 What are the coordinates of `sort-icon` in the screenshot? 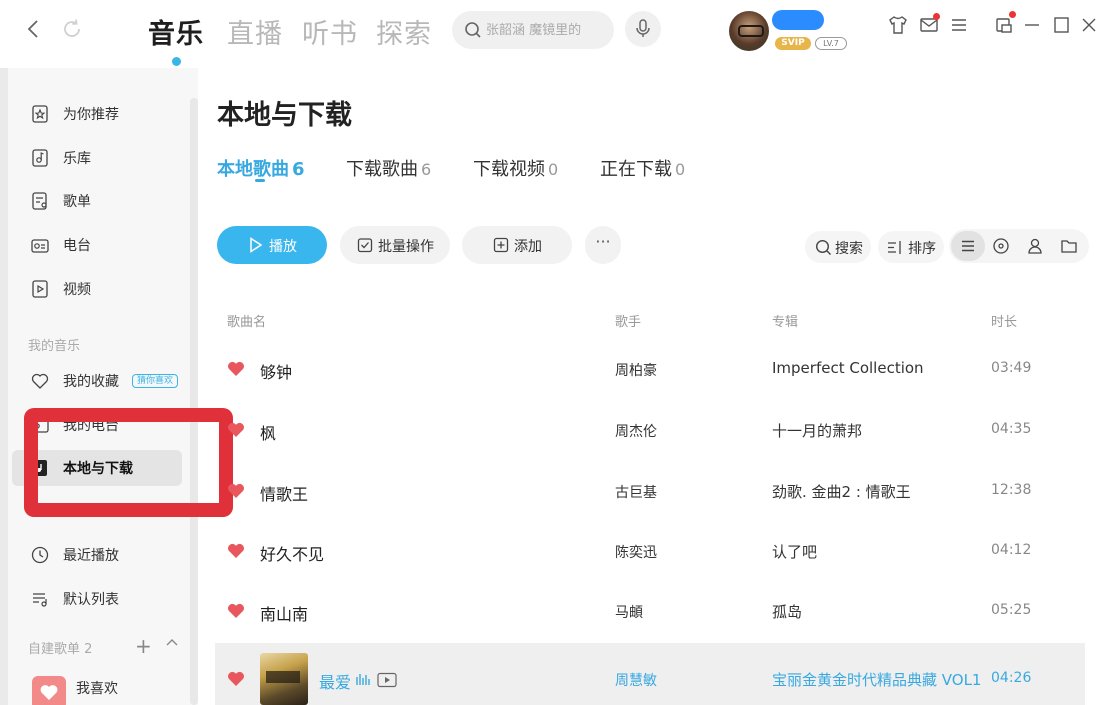 It's located at (894, 247).